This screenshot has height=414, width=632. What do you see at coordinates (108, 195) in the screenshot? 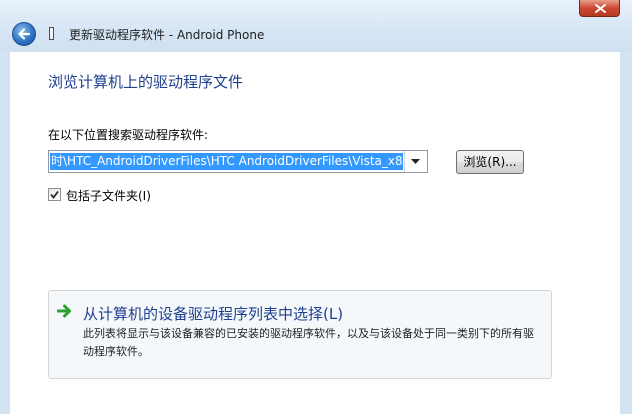
I see `include-subfolders-label: 包括子文件夹(I)` at bounding box center [108, 195].